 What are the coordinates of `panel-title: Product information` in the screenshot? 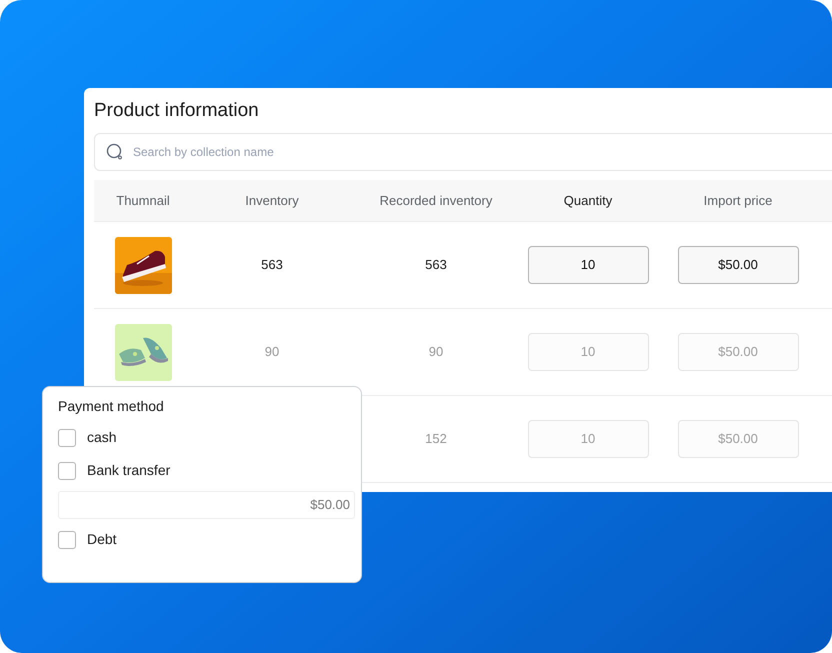 It's located at (176, 111).